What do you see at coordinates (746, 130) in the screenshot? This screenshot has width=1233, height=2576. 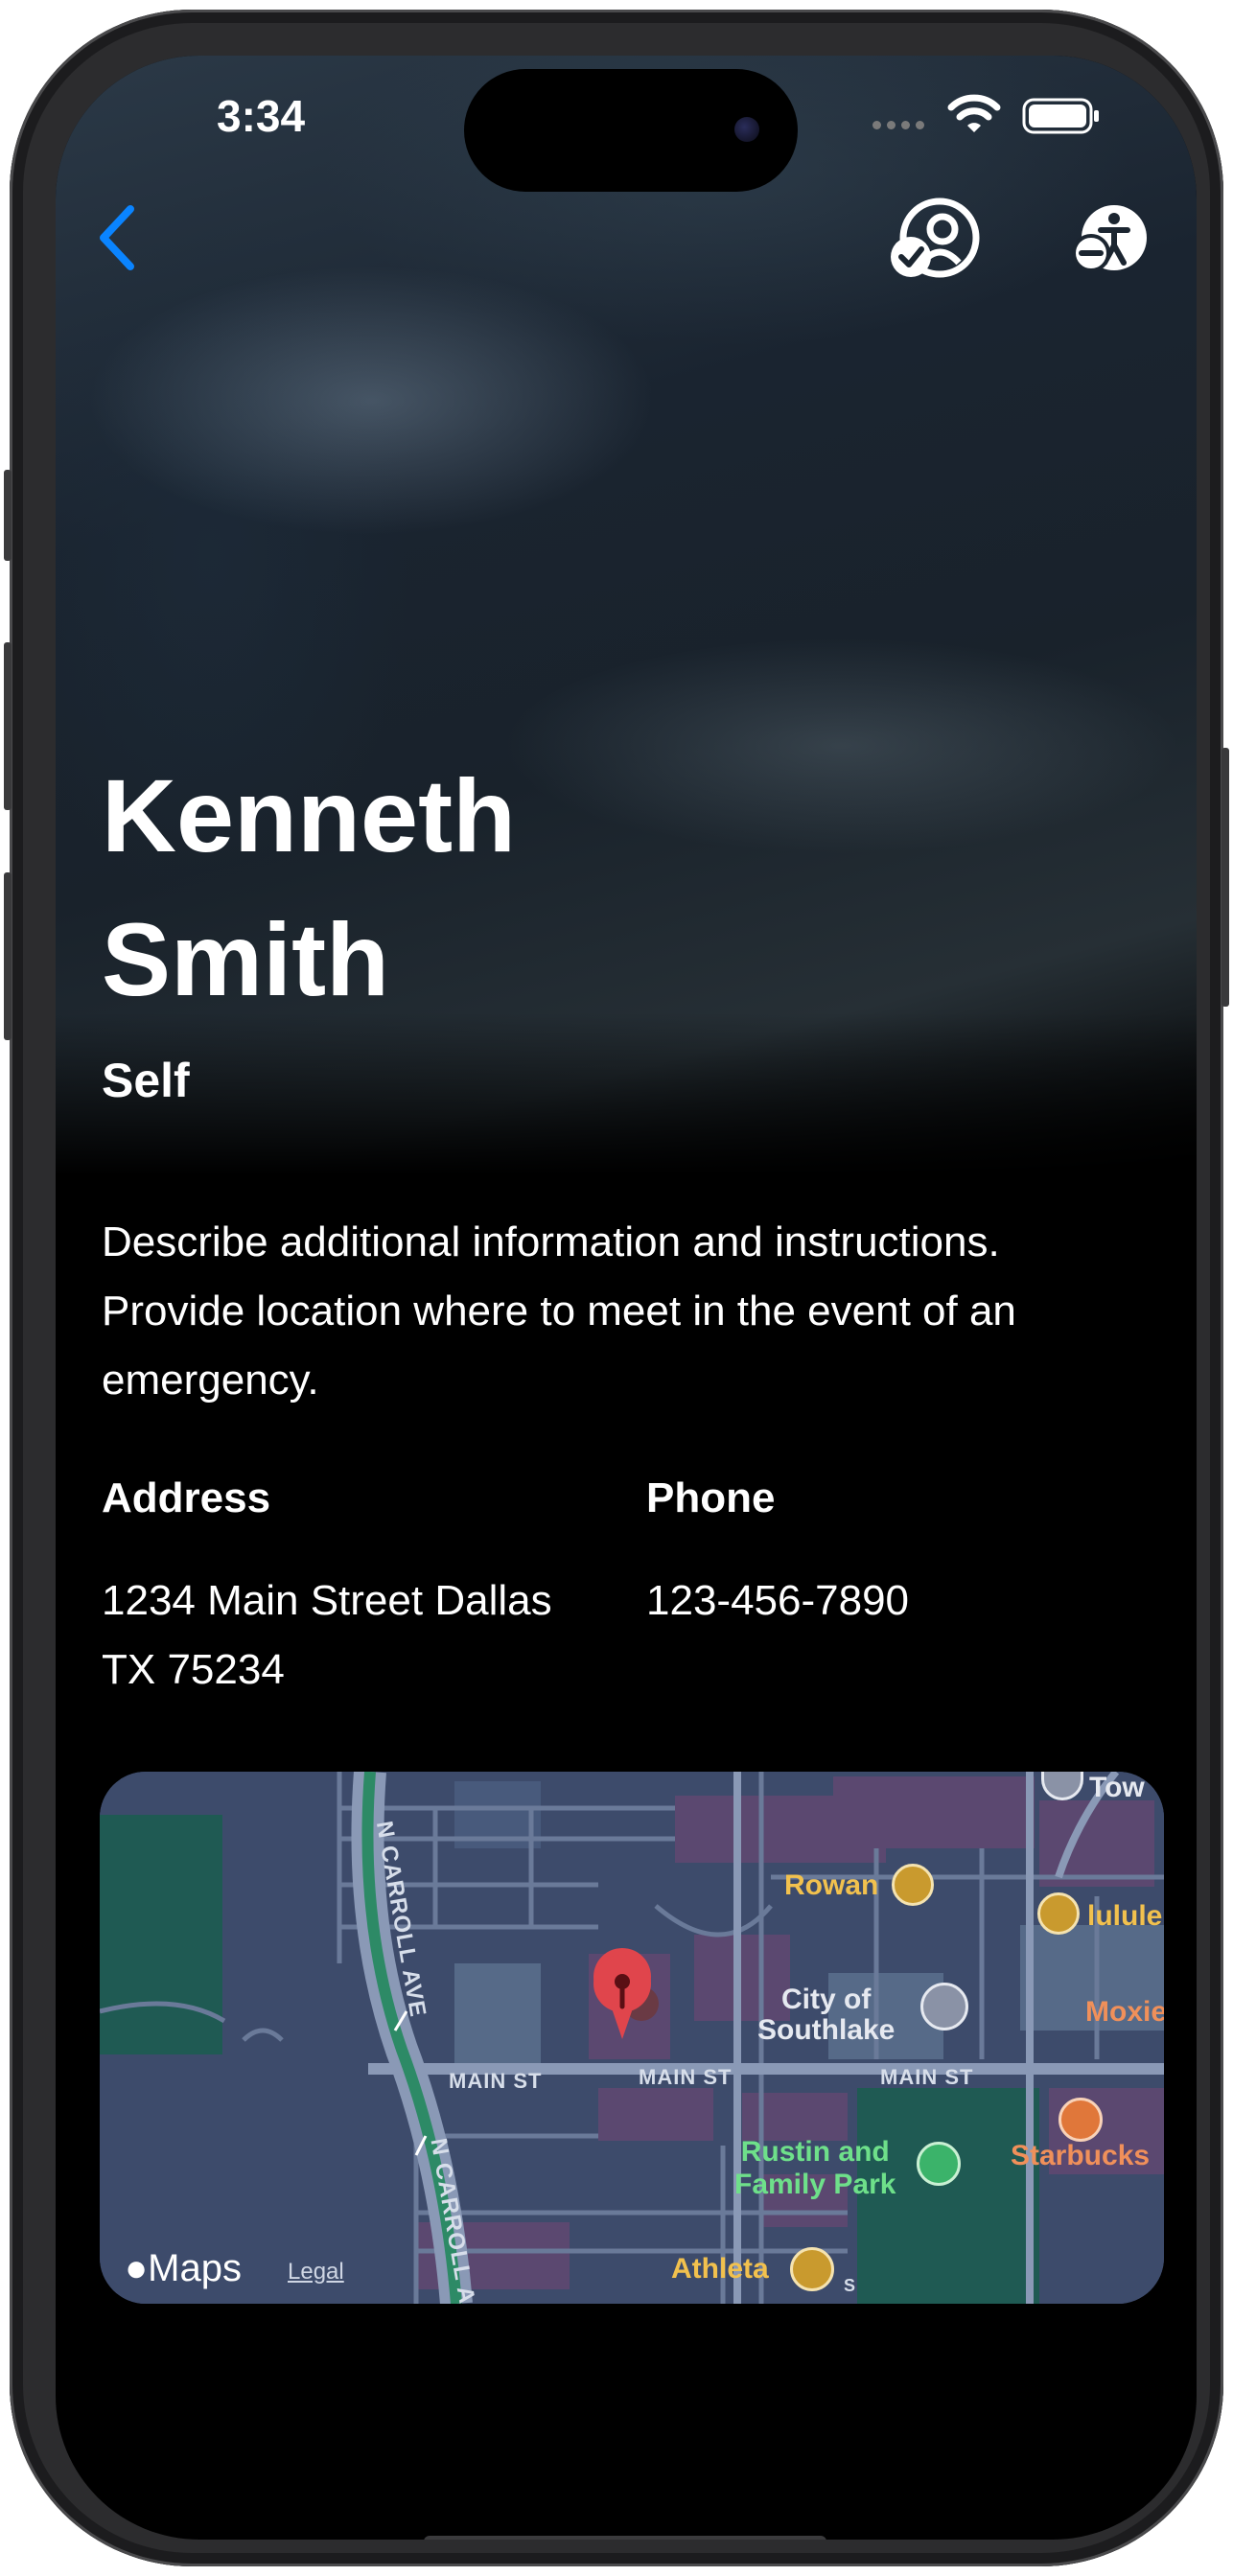 I see `camera-icon` at bounding box center [746, 130].